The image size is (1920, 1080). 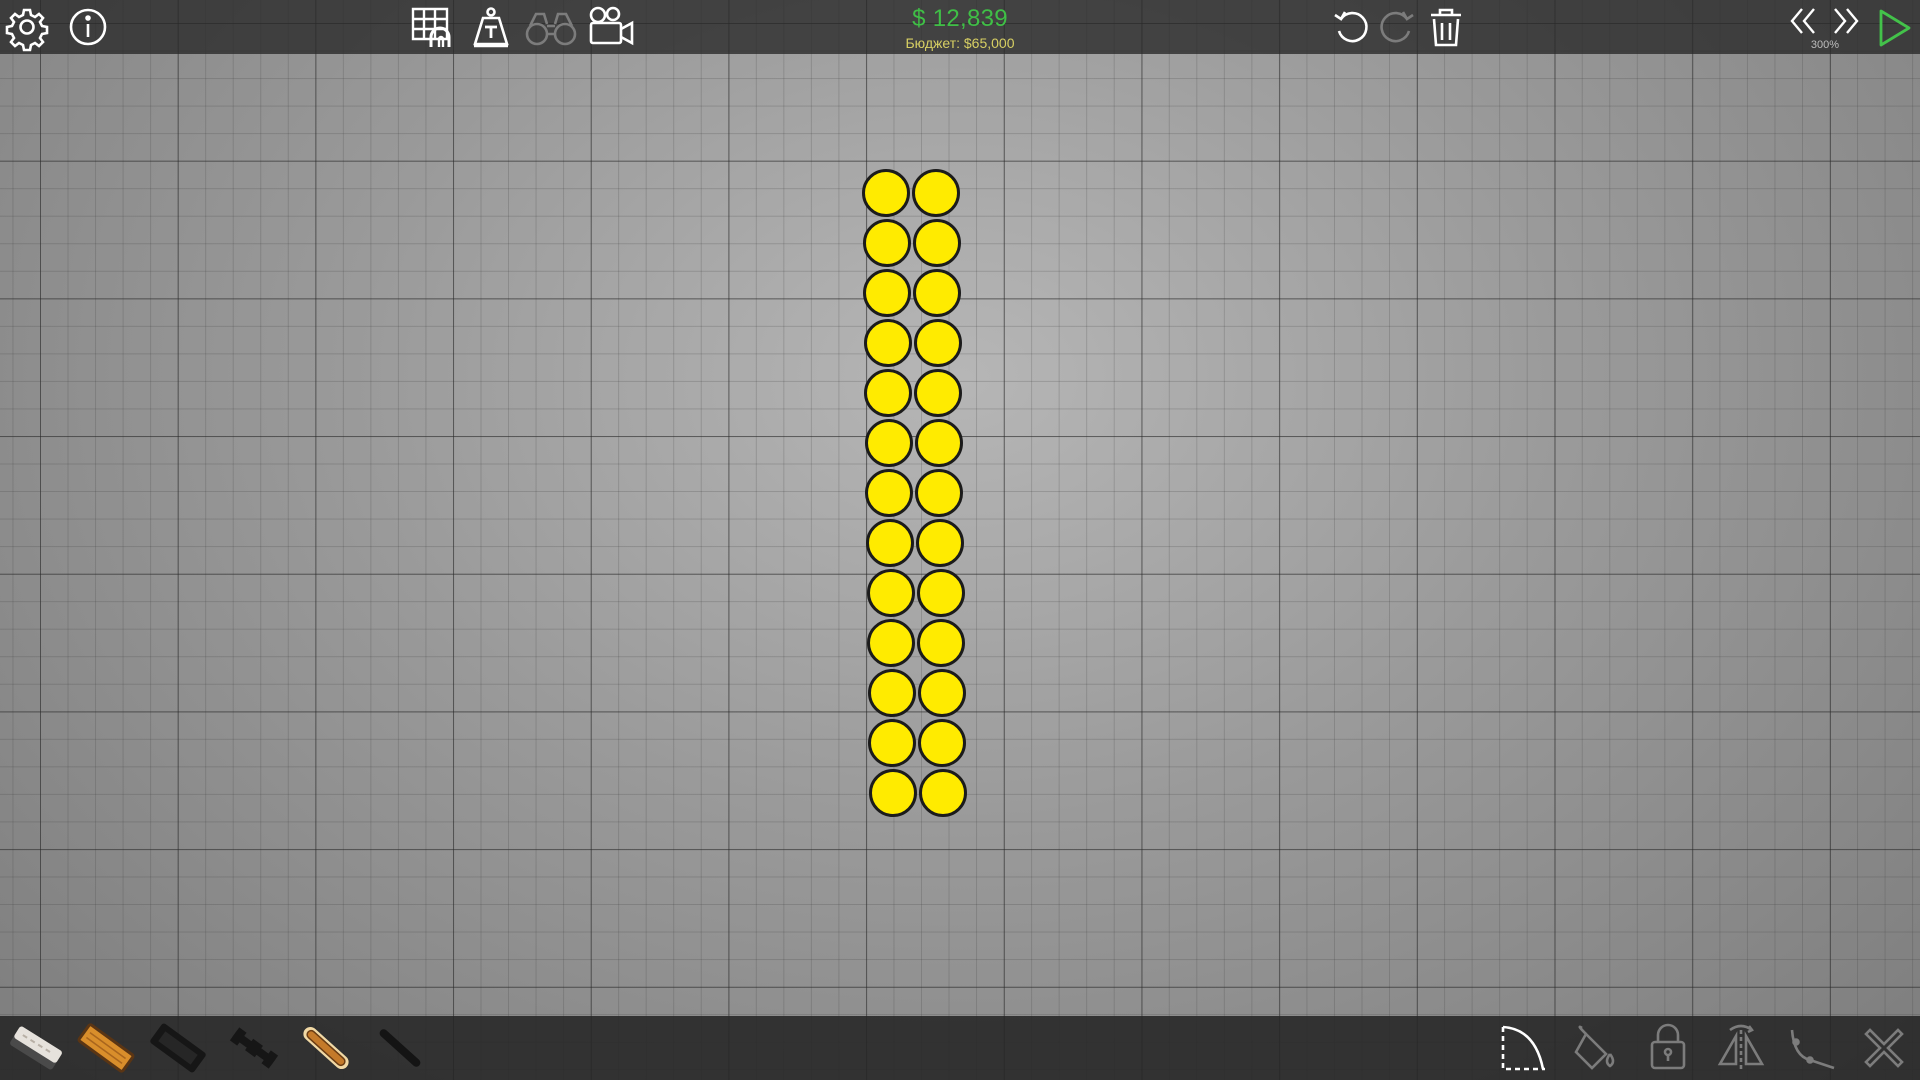 I want to click on binoculars-icon, so click(x=551, y=28).